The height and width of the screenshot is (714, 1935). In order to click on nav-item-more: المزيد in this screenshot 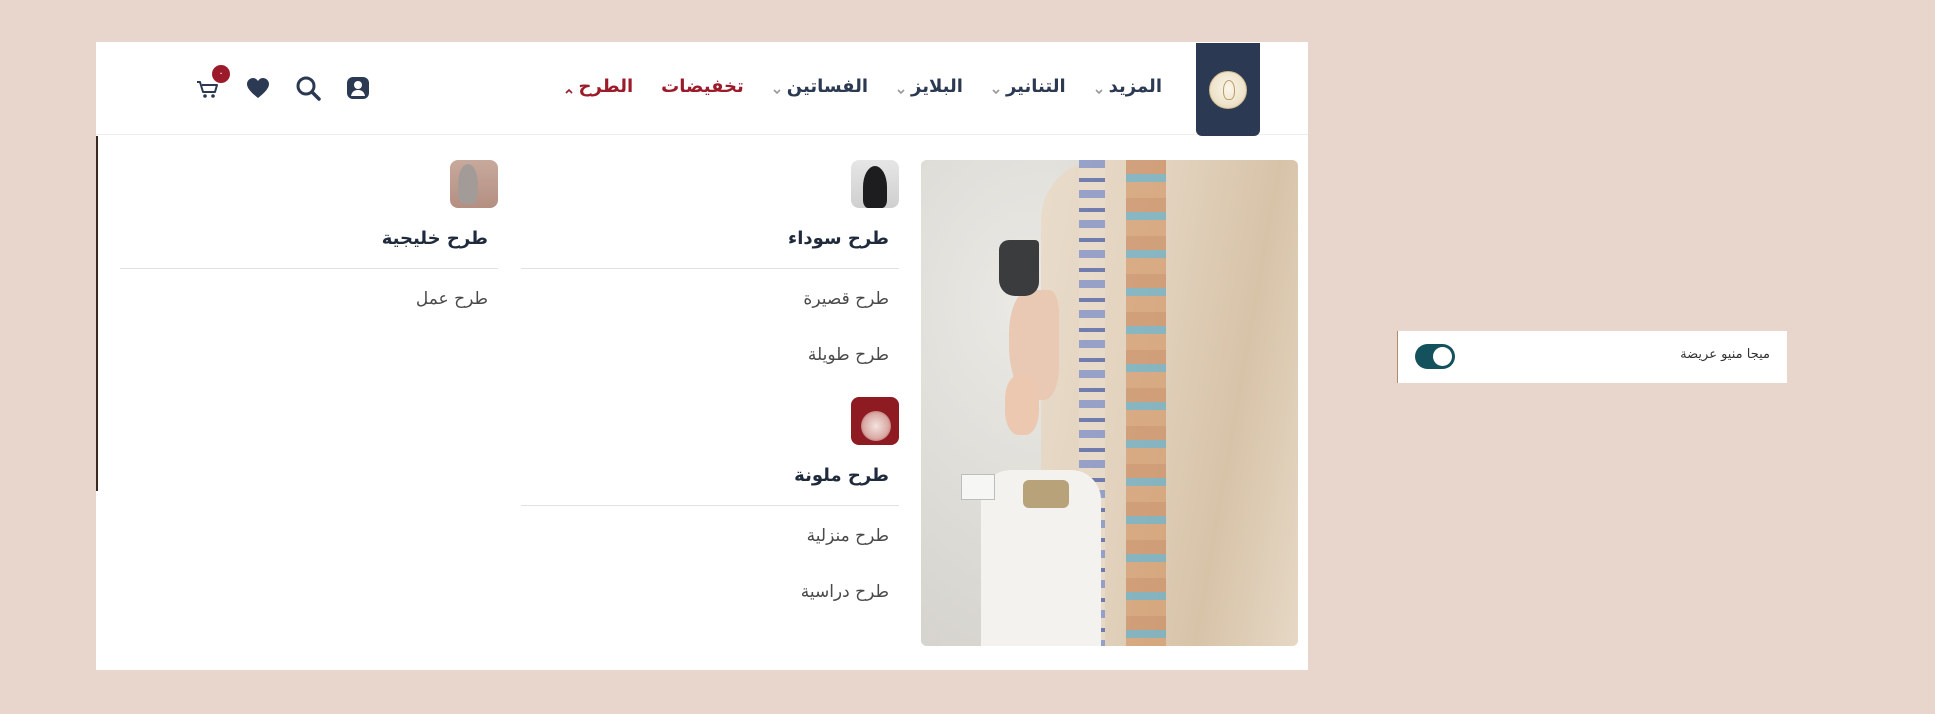, I will do `click(1128, 86)`.